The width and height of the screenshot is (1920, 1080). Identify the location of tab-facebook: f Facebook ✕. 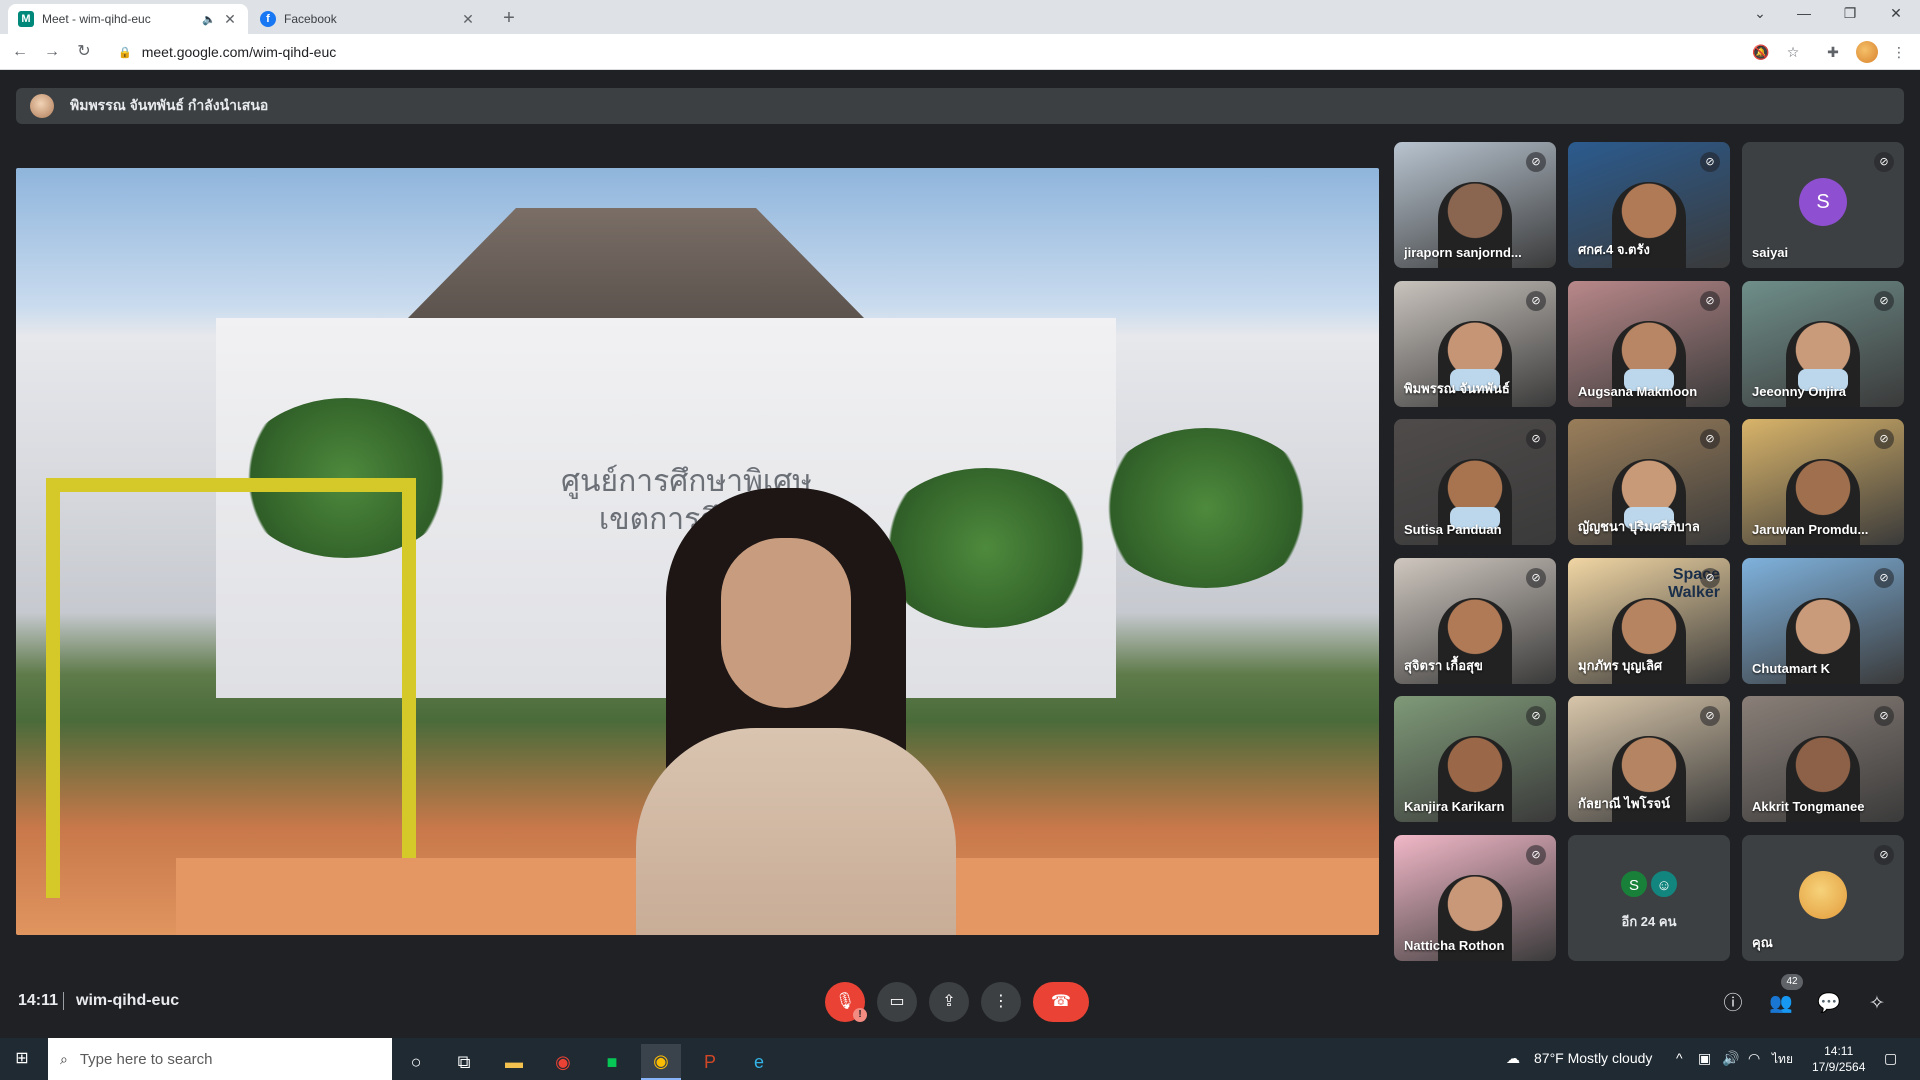
(368, 19).